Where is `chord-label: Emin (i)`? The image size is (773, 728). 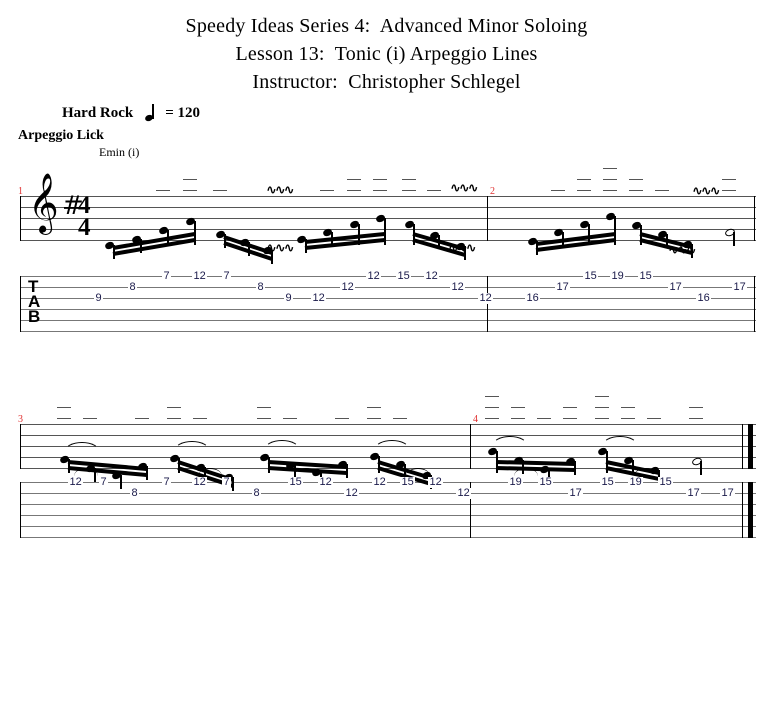 chord-label: Emin (i) is located at coordinates (119, 152).